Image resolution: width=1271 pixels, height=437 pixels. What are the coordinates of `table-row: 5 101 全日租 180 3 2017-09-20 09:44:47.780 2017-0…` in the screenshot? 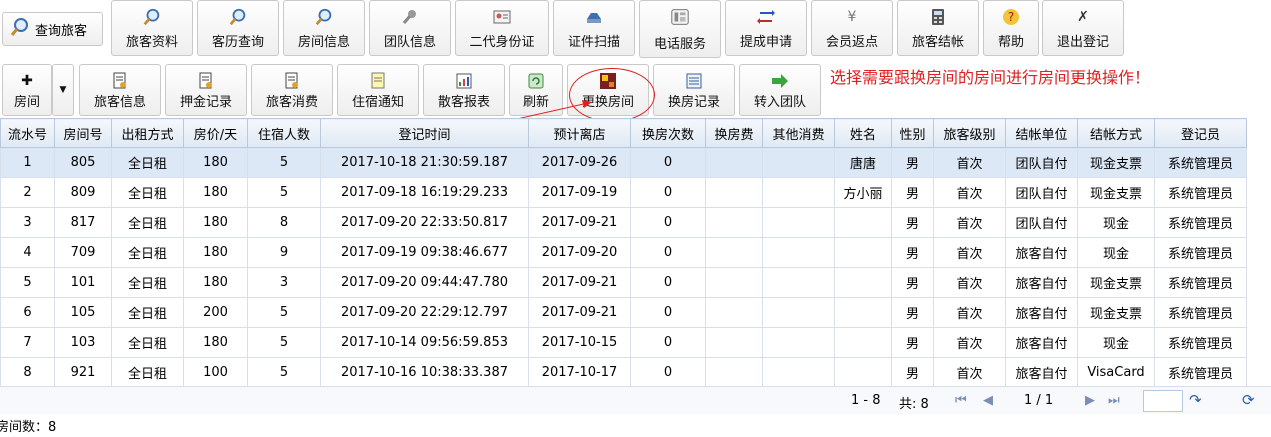 It's located at (623, 282).